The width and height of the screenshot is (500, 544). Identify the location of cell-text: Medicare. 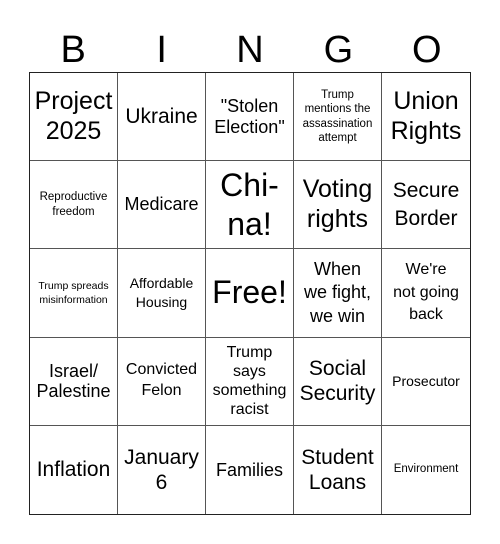
(161, 204).